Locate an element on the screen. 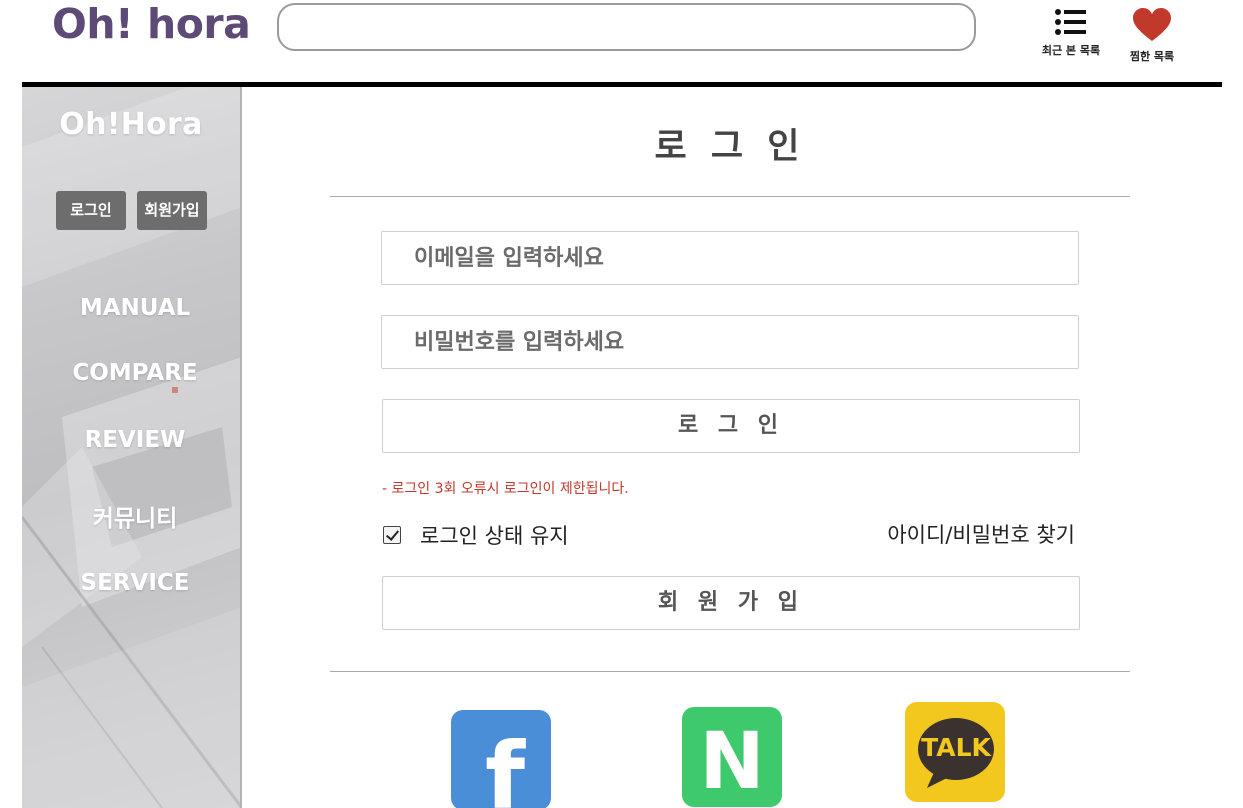 The width and height of the screenshot is (1243, 808). facebook-icon: f is located at coordinates (505, 765).